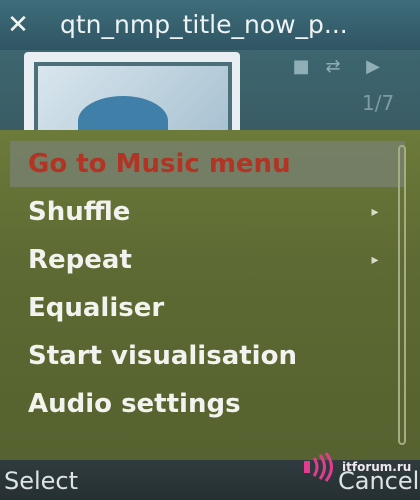 The width and height of the screenshot is (420, 500). Describe the element at coordinates (373, 67) in the screenshot. I see `play-icon: ▶` at that location.